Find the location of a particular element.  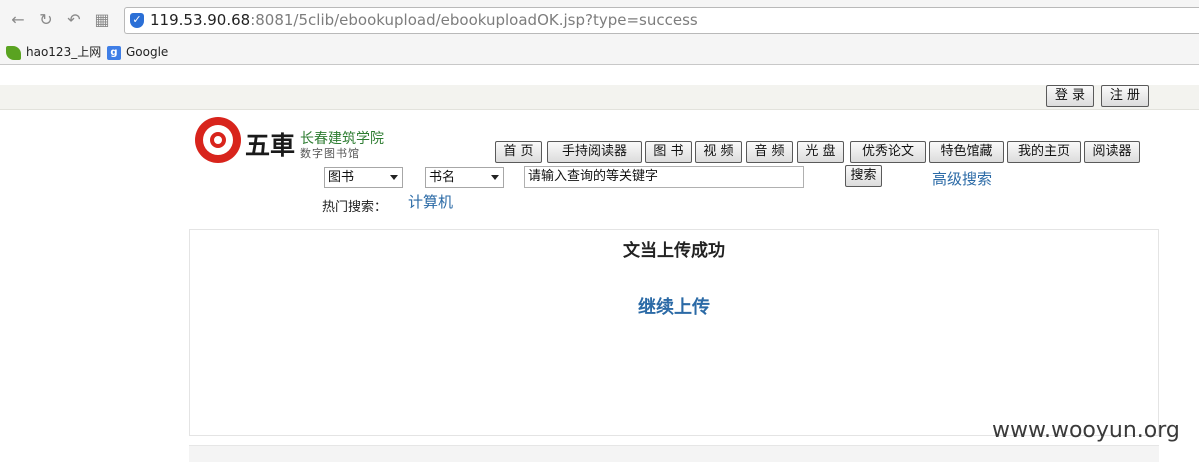

nav-theses: 优秀论文 is located at coordinates (888, 152).